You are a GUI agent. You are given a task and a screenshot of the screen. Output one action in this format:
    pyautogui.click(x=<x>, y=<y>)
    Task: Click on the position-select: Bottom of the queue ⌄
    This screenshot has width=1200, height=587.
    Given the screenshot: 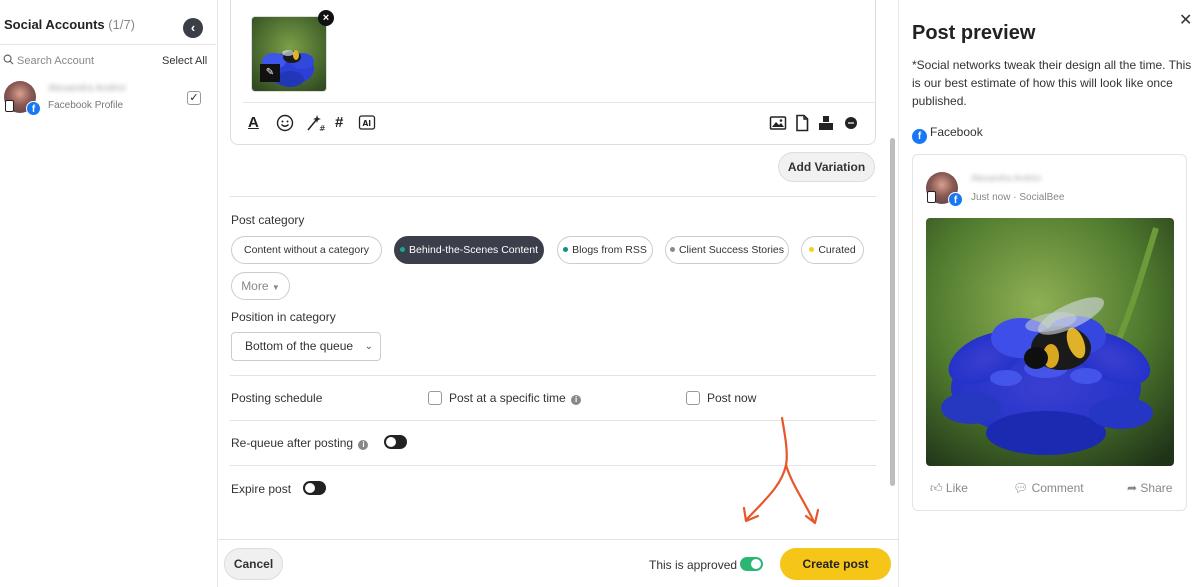 What is the action you would take?
    pyautogui.click(x=306, y=346)
    